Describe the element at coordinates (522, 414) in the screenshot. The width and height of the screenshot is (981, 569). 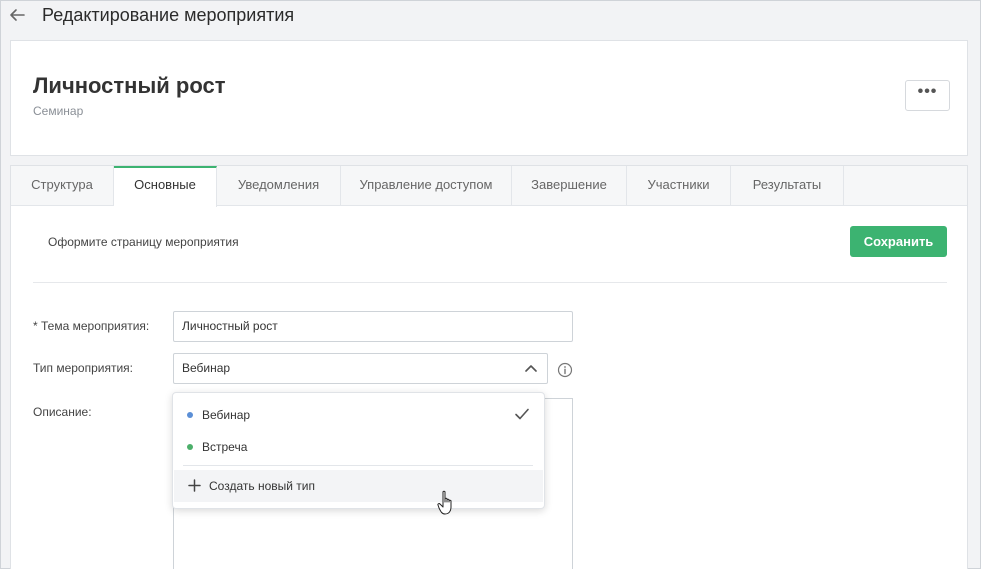
I see `checkmark-icon` at that location.